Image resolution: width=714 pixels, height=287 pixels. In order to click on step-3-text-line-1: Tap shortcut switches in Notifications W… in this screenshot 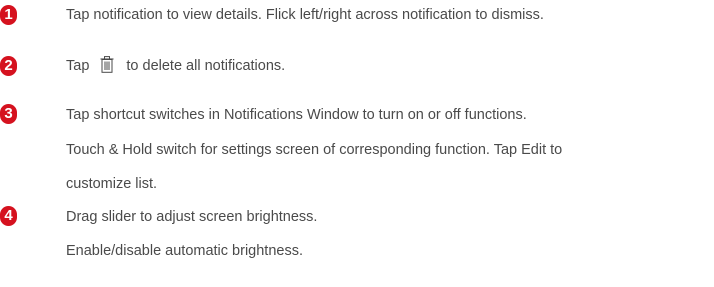, I will do `click(296, 115)`.